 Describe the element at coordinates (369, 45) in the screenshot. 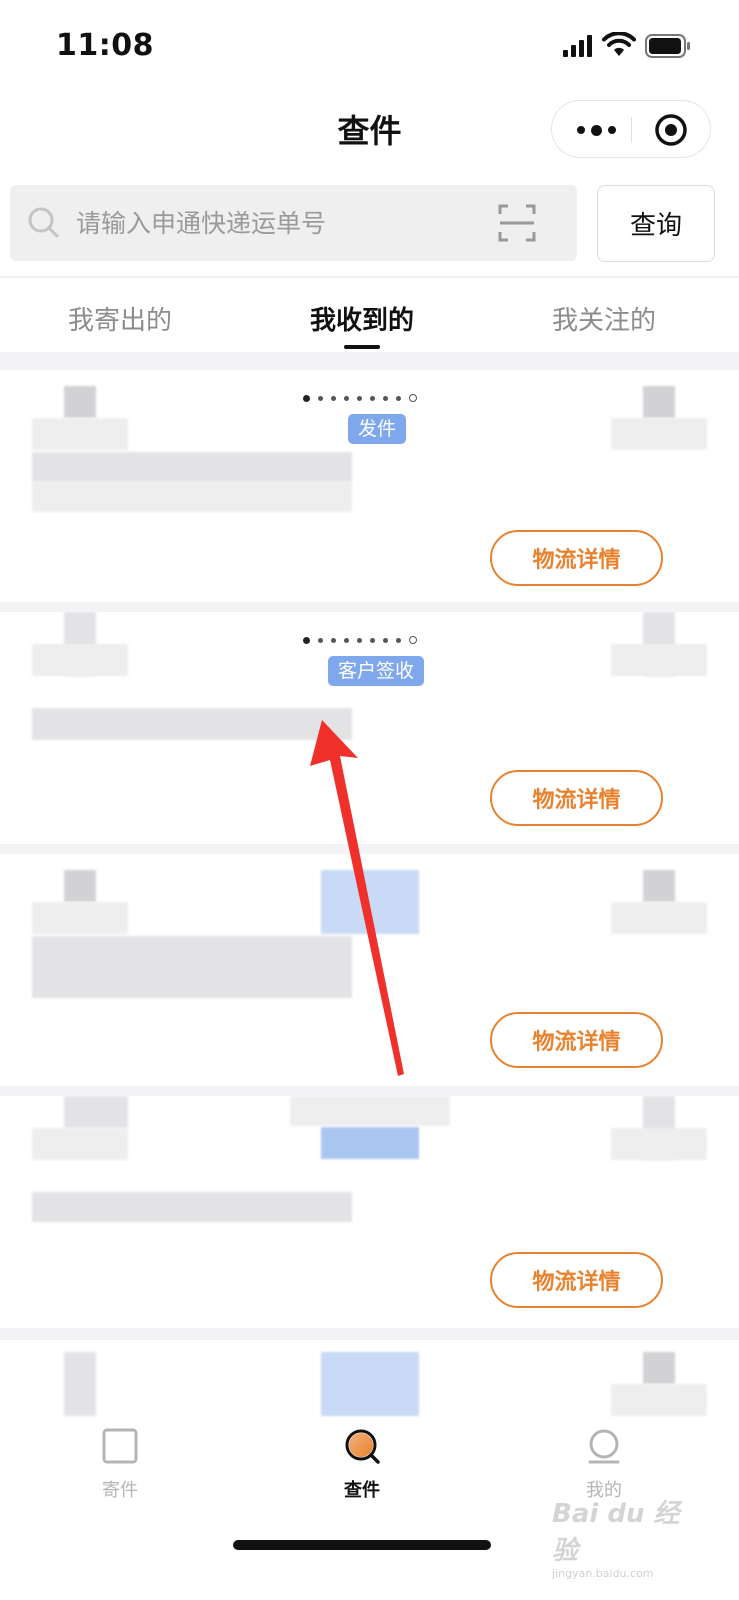

I see `status-bar: 11:08` at that location.